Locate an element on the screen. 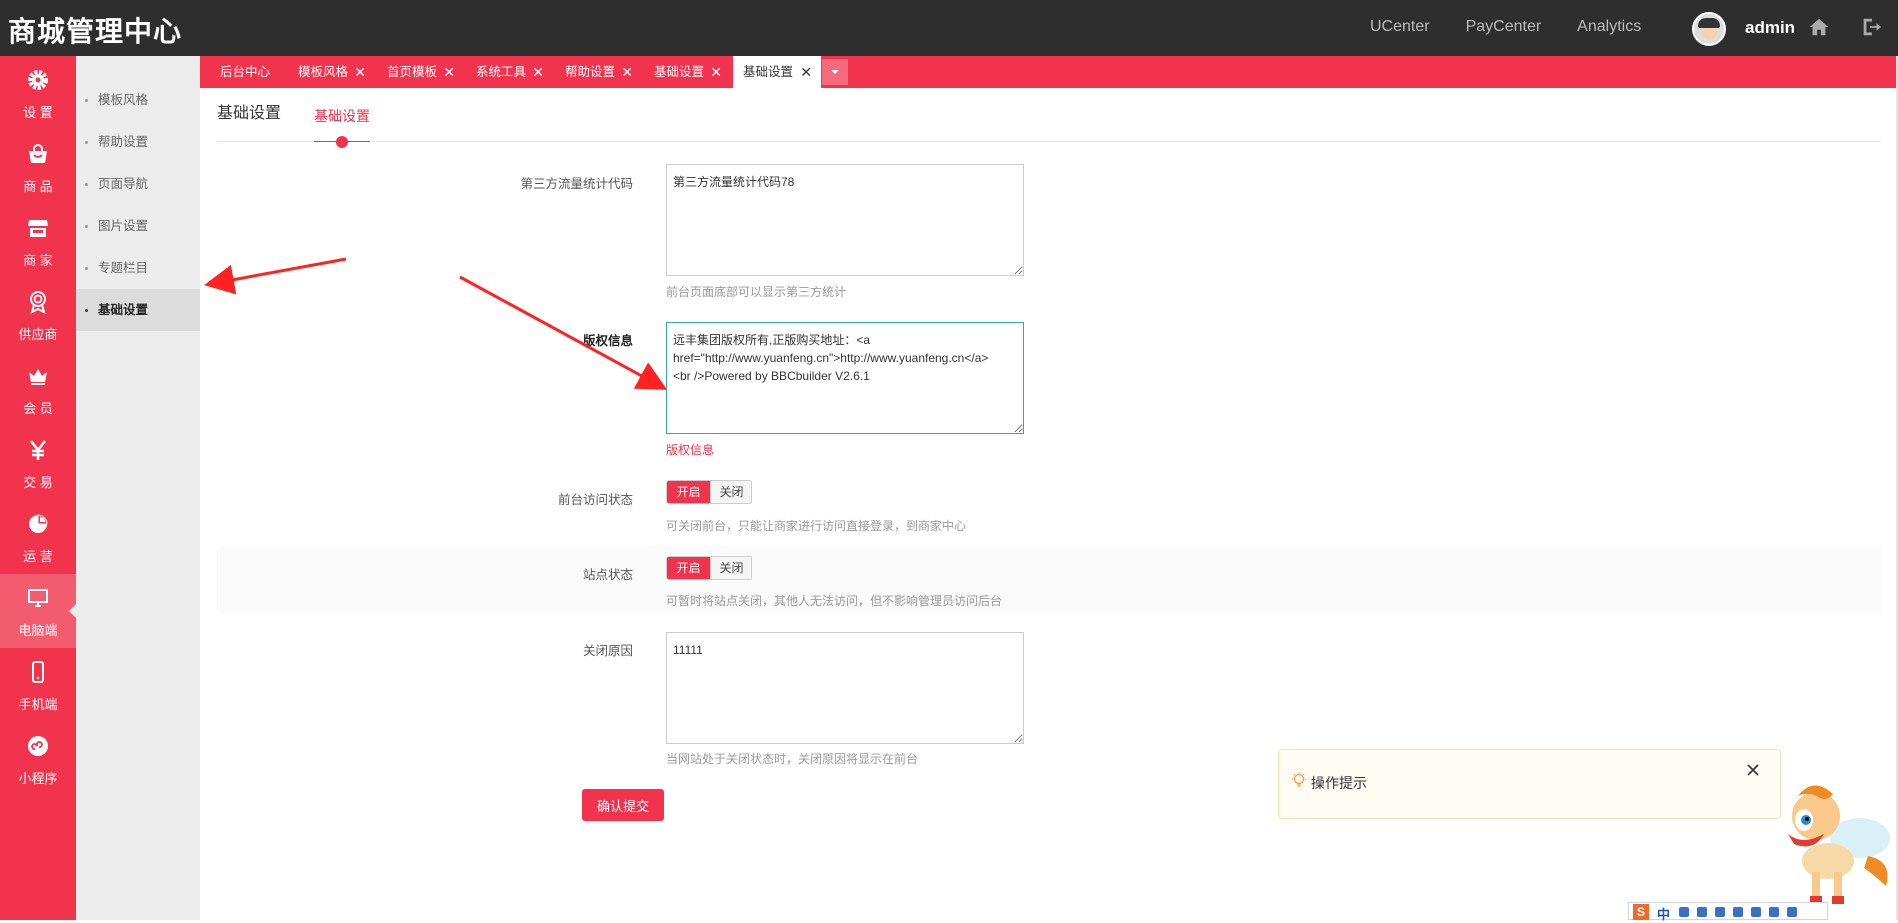 Image resolution: width=1898 pixels, height=923 pixels. annotation-arrows is located at coordinates (436, 323).